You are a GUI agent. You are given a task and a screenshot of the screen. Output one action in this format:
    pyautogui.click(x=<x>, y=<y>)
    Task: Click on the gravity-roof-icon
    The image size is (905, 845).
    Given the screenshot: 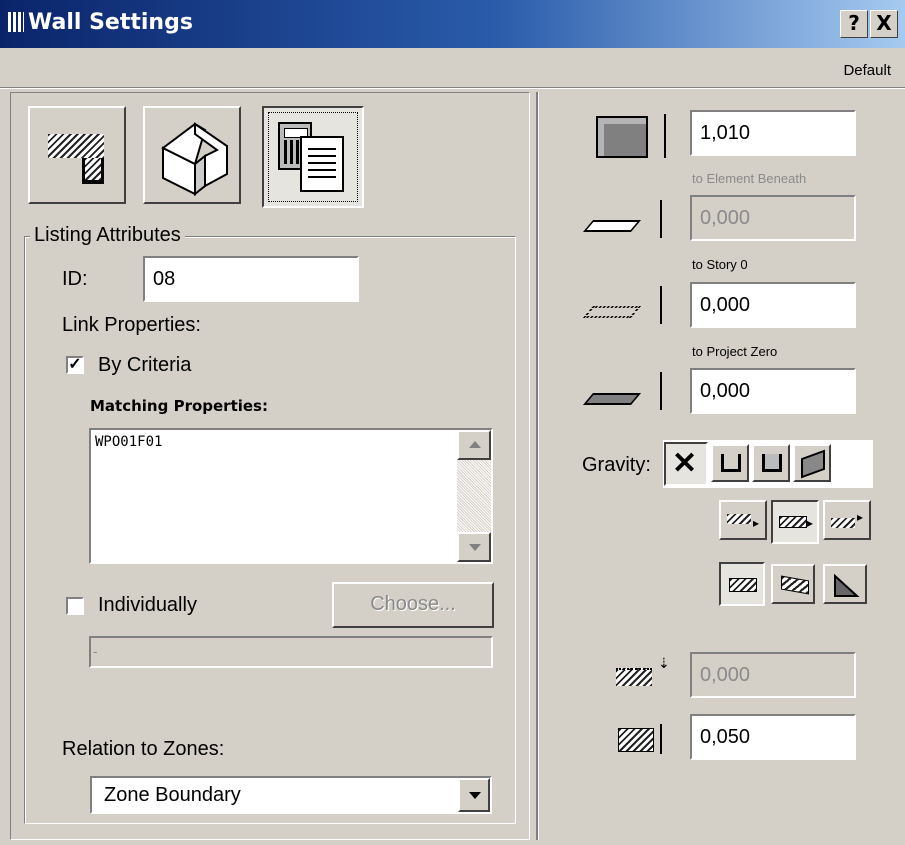 What is the action you would take?
    pyautogui.click(x=813, y=464)
    